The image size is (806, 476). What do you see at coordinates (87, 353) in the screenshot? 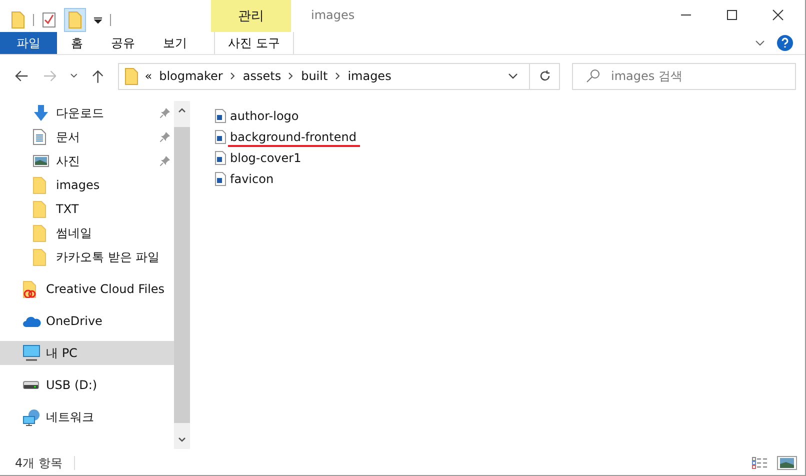
I see `sidebar-item: 내 PC` at bounding box center [87, 353].